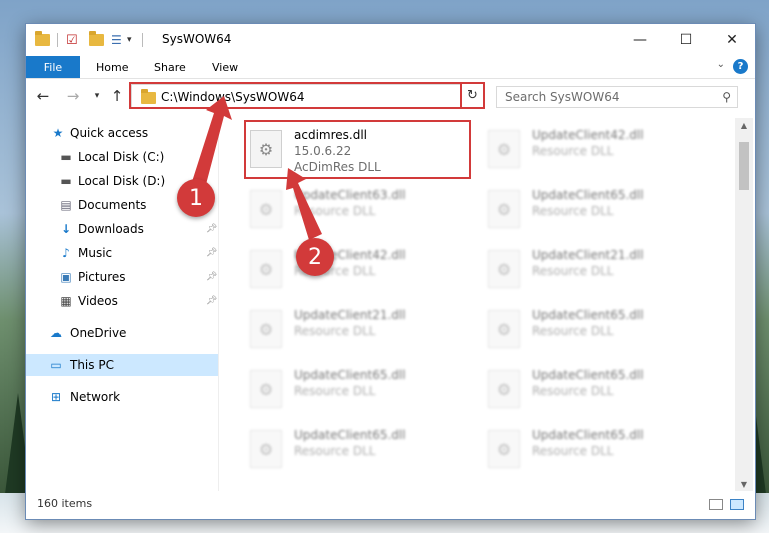  What do you see at coordinates (43, 96) in the screenshot?
I see `back-button: ←` at bounding box center [43, 96].